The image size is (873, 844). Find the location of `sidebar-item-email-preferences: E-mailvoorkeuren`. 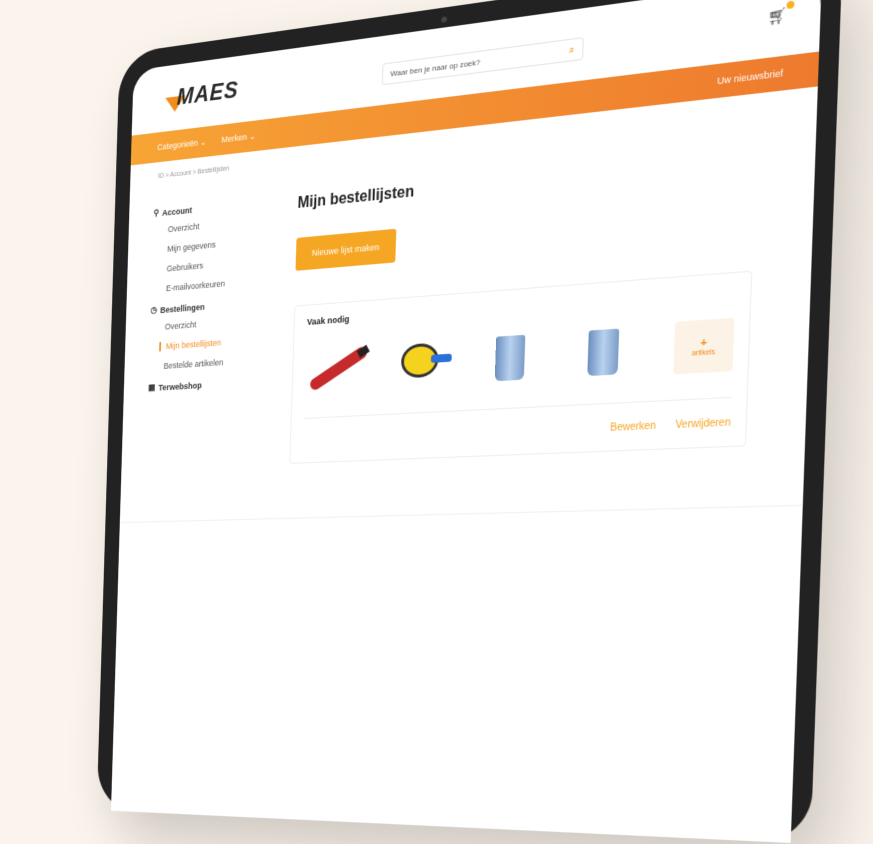

sidebar-item-email-preferences: E-mailvoorkeuren is located at coordinates (217, 284).